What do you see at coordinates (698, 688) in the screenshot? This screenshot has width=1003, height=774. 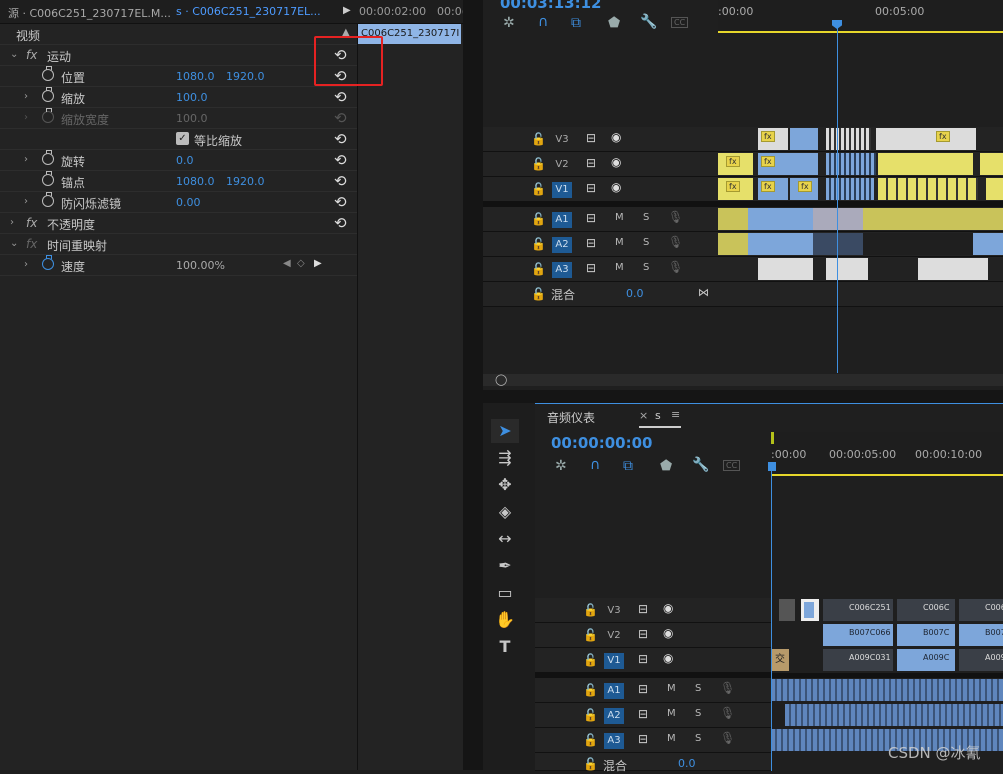 I see `solo-button: S` at bounding box center [698, 688].